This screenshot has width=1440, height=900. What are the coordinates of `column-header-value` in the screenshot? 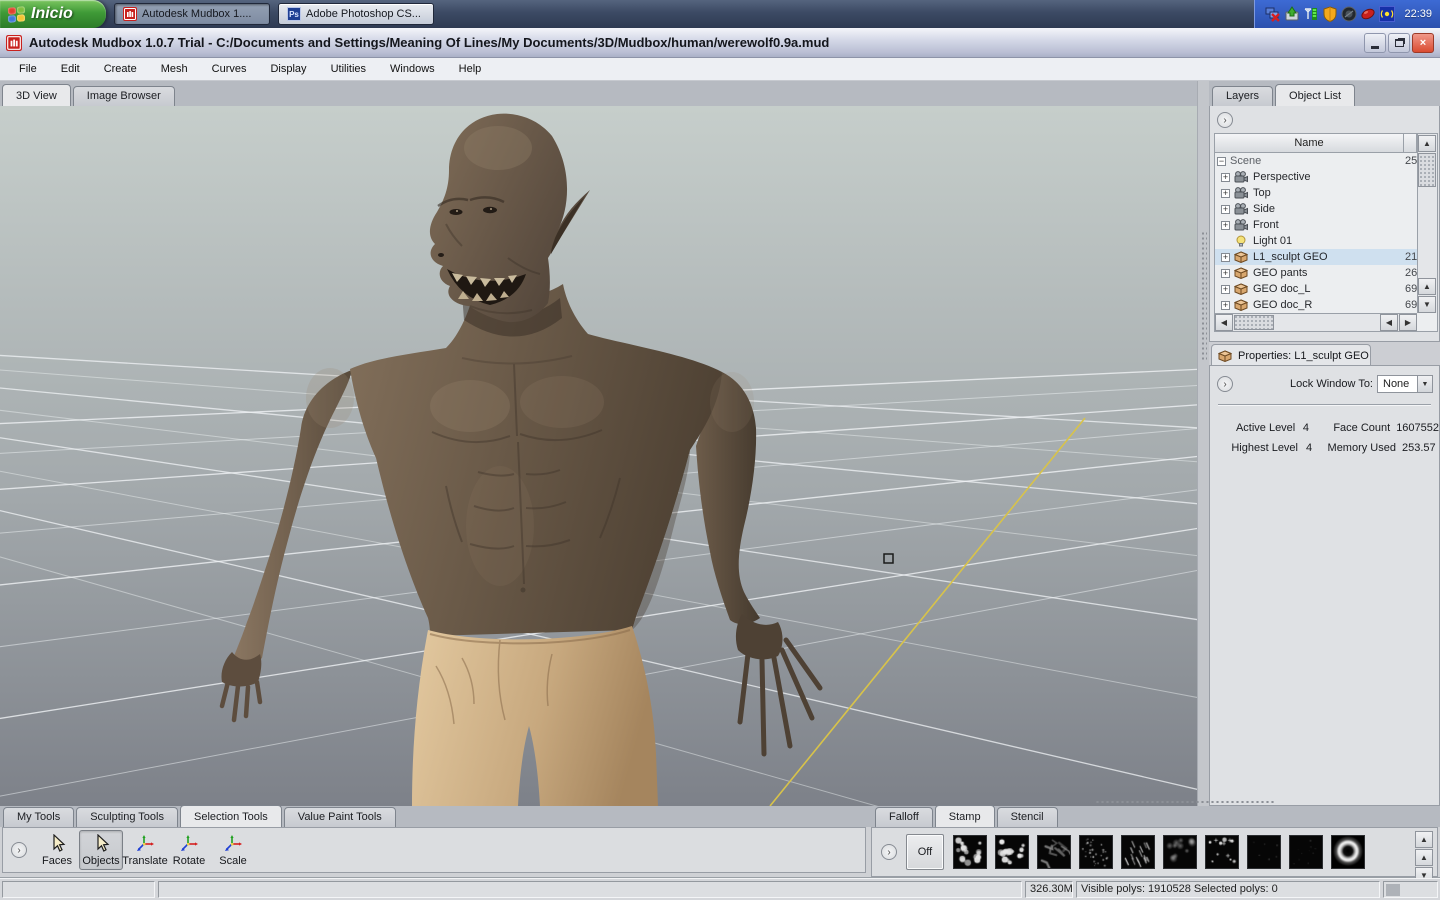 It's located at (1410, 143).